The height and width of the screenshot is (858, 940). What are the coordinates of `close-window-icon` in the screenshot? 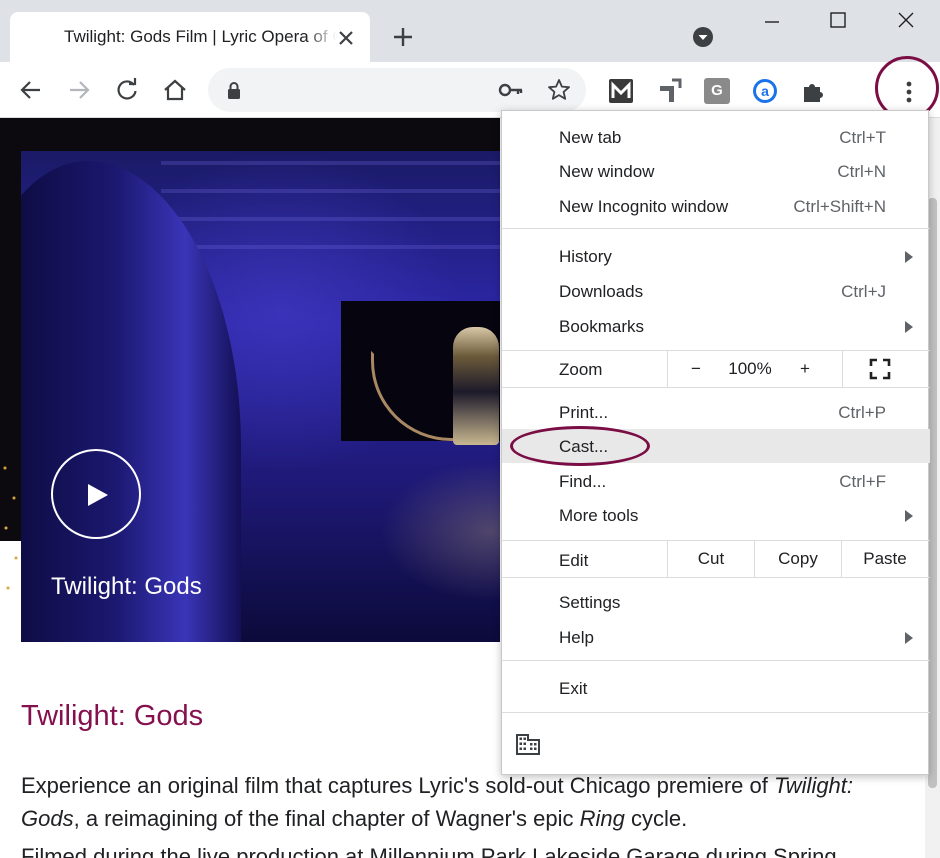 It's located at (906, 20).